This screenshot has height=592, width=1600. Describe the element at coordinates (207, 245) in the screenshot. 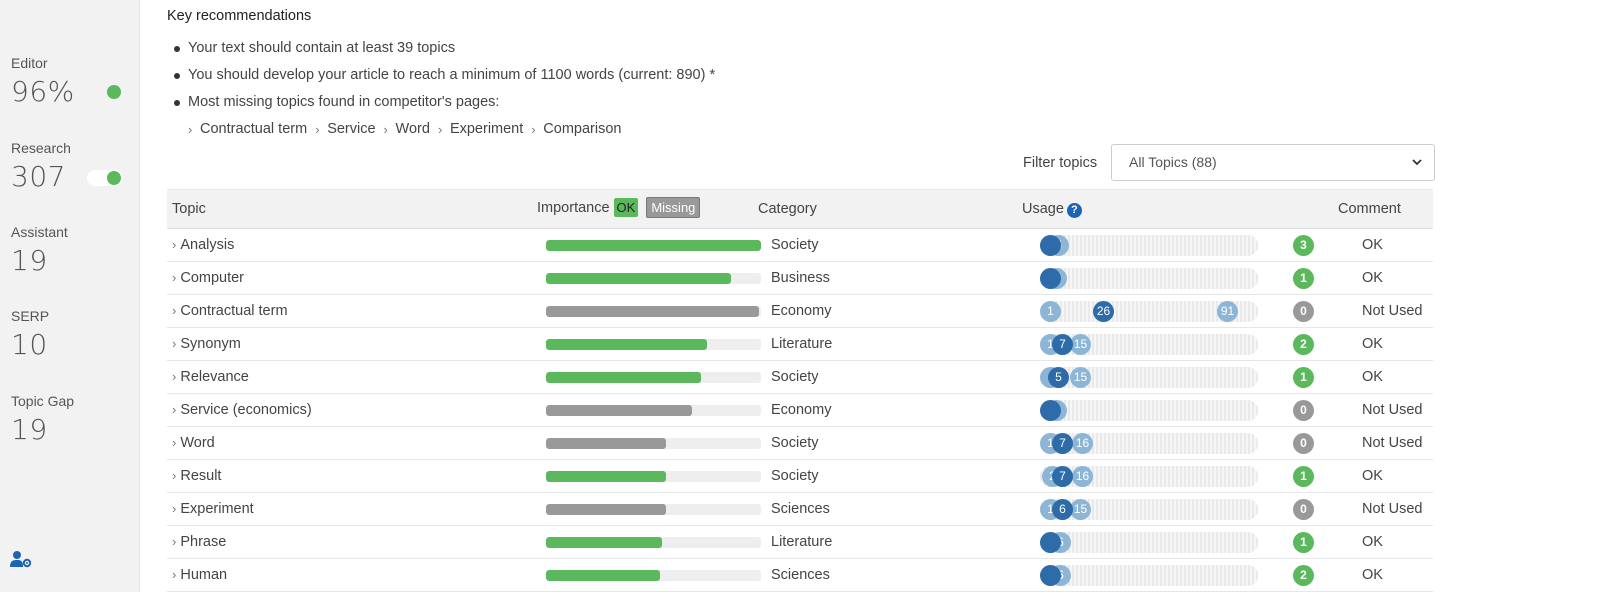

I see `topic-name: Analysis` at that location.